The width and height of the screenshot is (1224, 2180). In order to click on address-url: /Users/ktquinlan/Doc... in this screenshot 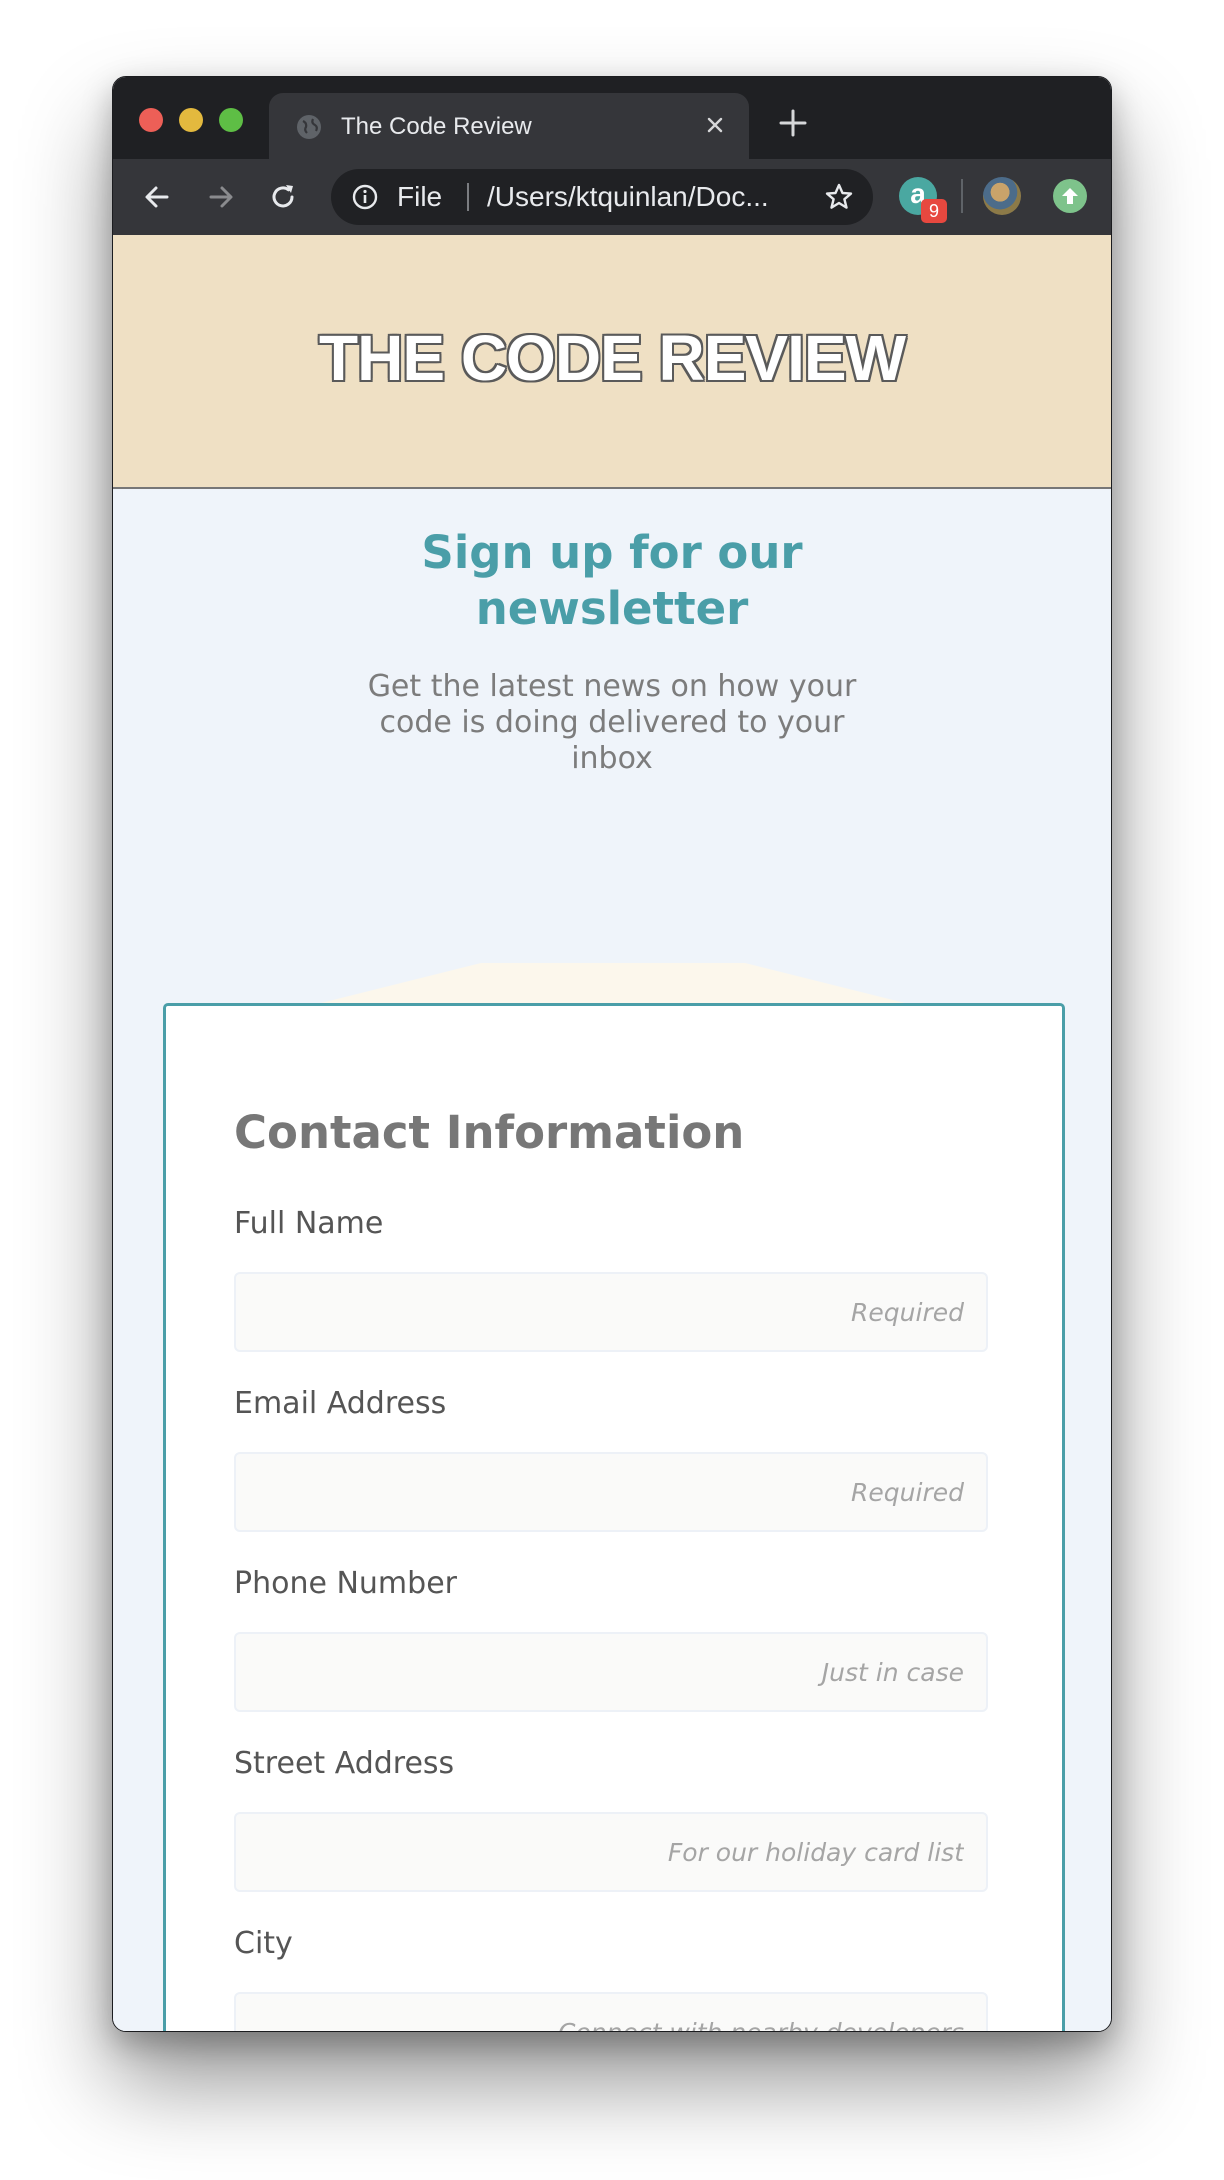, I will do `click(642, 197)`.